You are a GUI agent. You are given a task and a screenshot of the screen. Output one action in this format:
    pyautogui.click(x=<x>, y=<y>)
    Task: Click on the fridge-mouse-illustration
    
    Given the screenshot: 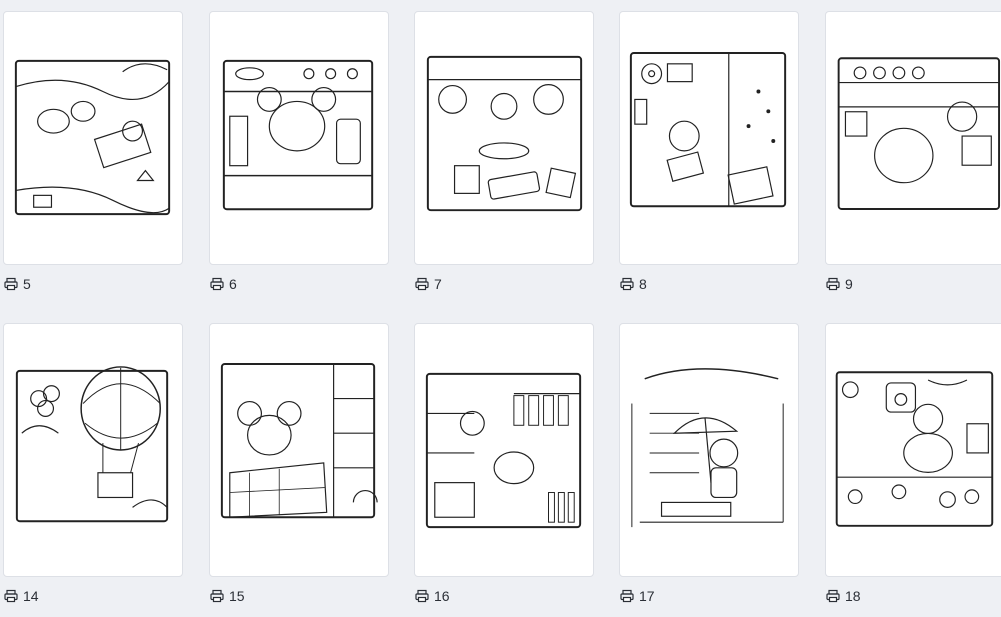 What is the action you would take?
    pyautogui.click(x=298, y=135)
    